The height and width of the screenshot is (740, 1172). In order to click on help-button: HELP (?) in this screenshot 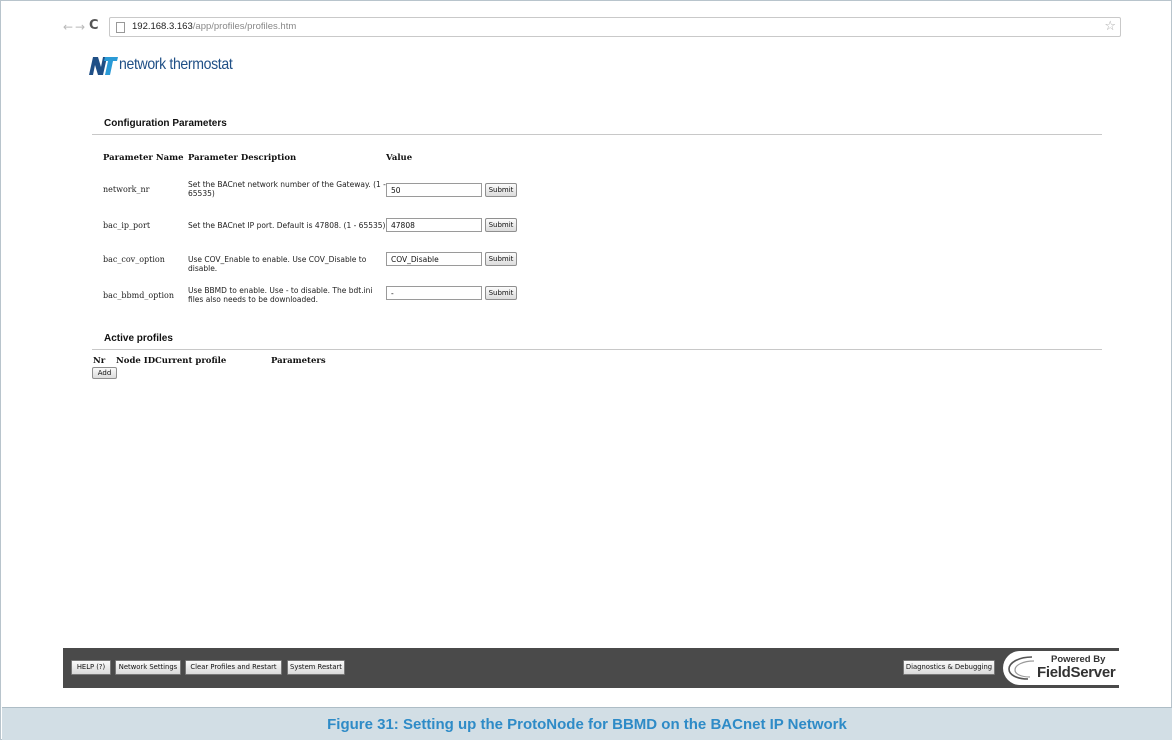, I will do `click(91, 667)`.